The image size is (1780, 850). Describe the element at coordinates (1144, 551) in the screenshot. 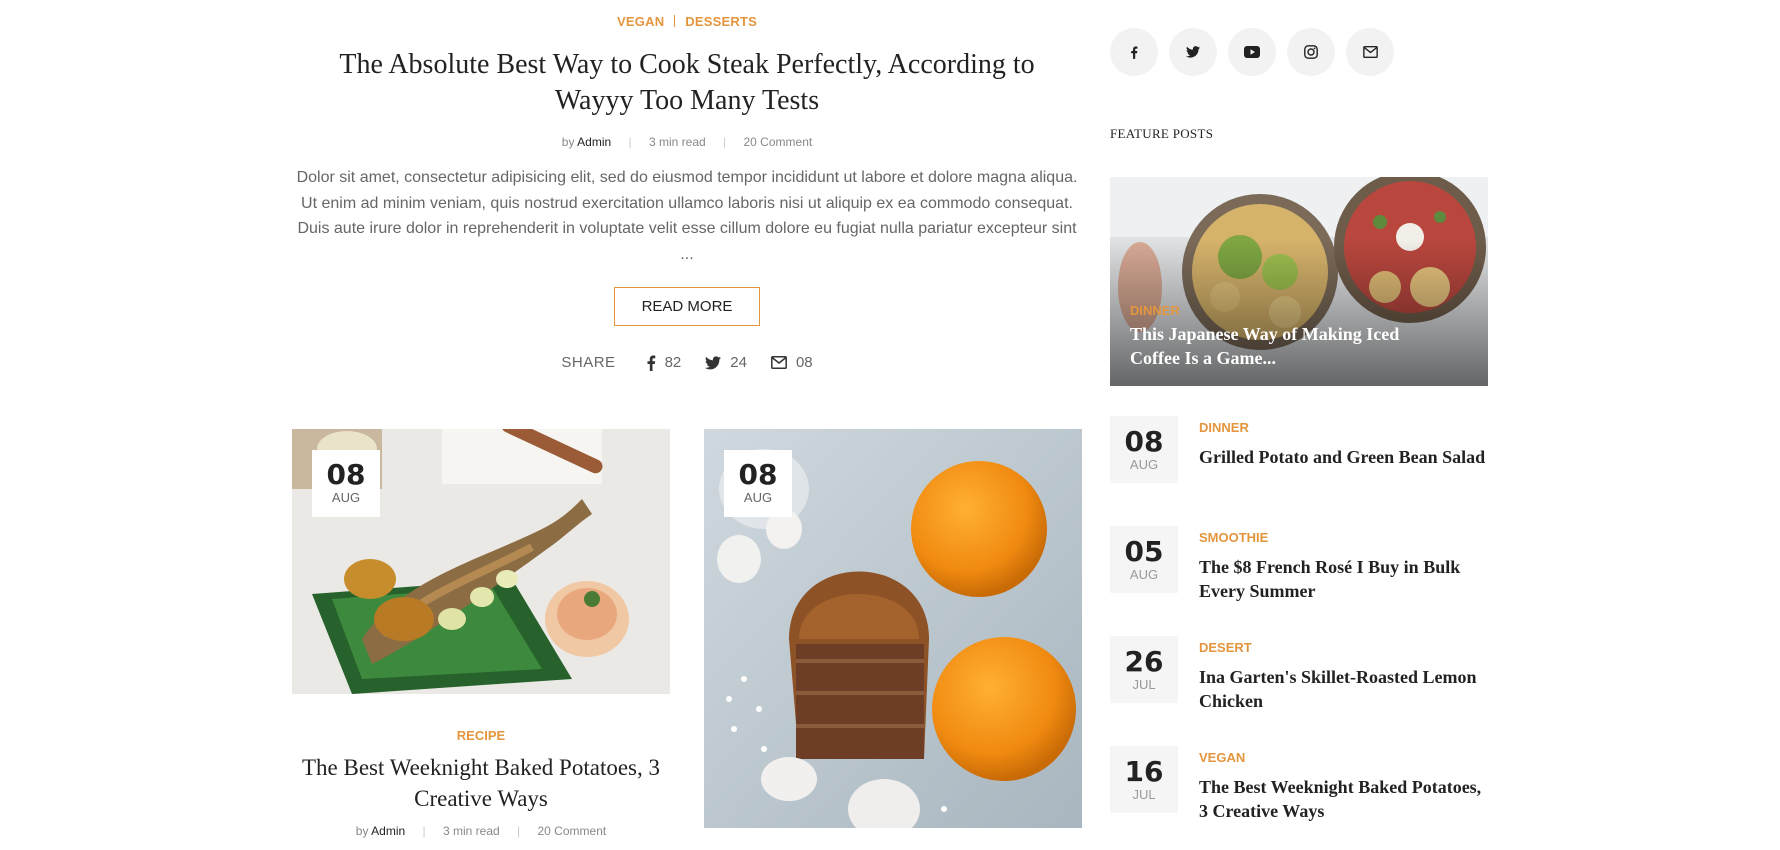

I see `date-day: 05` at that location.